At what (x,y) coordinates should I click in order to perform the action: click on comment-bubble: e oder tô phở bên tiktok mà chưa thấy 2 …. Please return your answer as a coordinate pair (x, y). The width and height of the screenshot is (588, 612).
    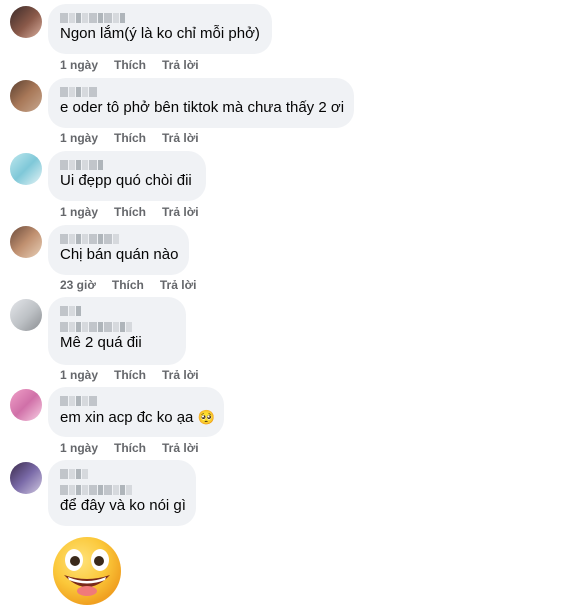
    Looking at the image, I should click on (201, 103).